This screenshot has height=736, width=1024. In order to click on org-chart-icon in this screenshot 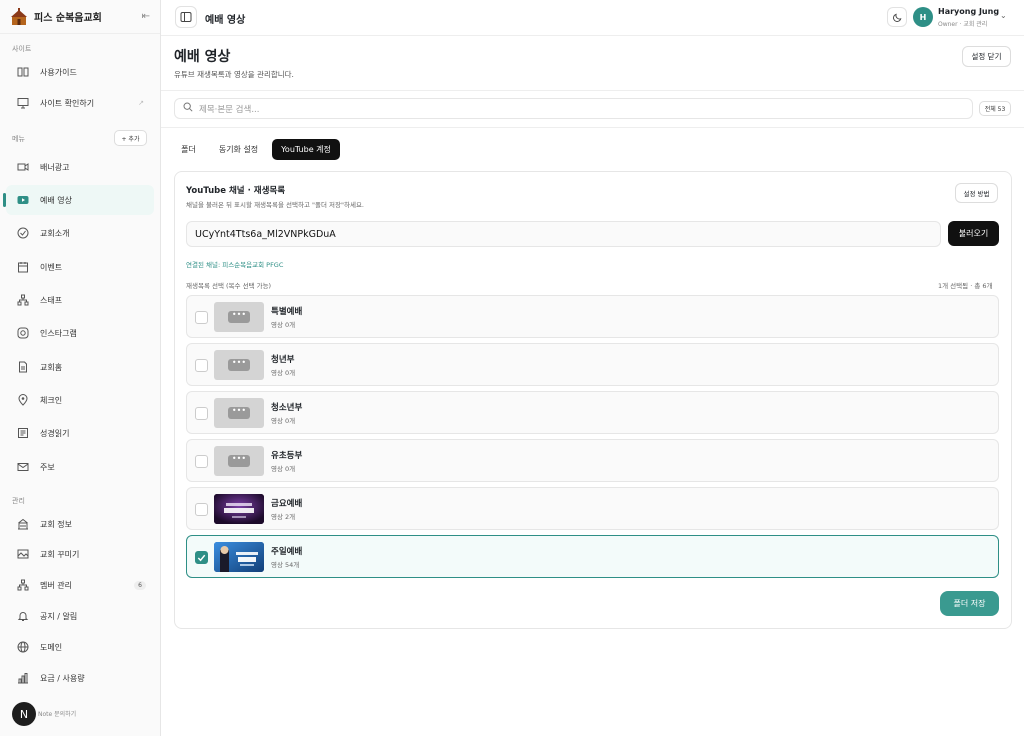, I will do `click(23, 300)`.